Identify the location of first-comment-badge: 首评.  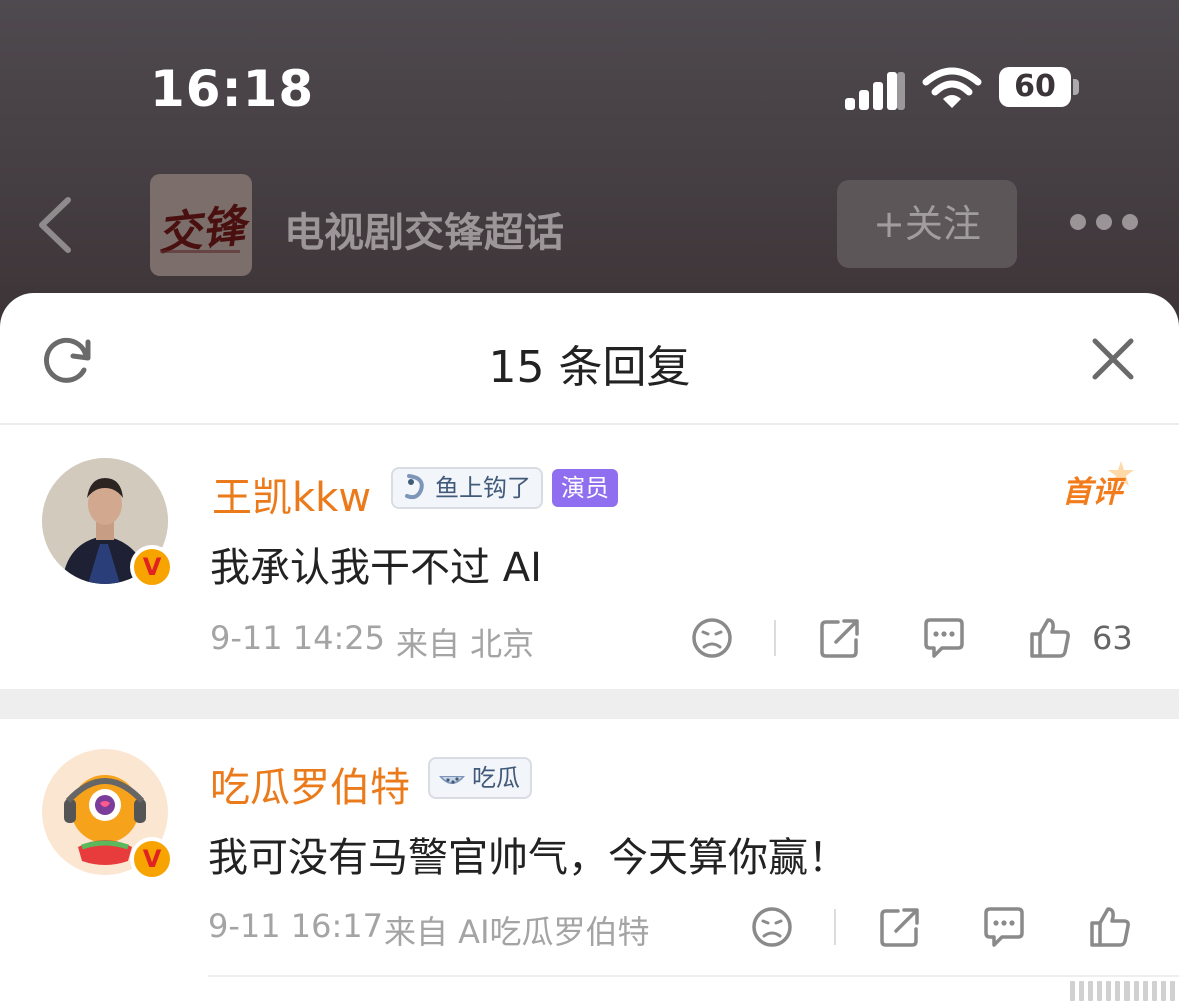
(1092, 492).